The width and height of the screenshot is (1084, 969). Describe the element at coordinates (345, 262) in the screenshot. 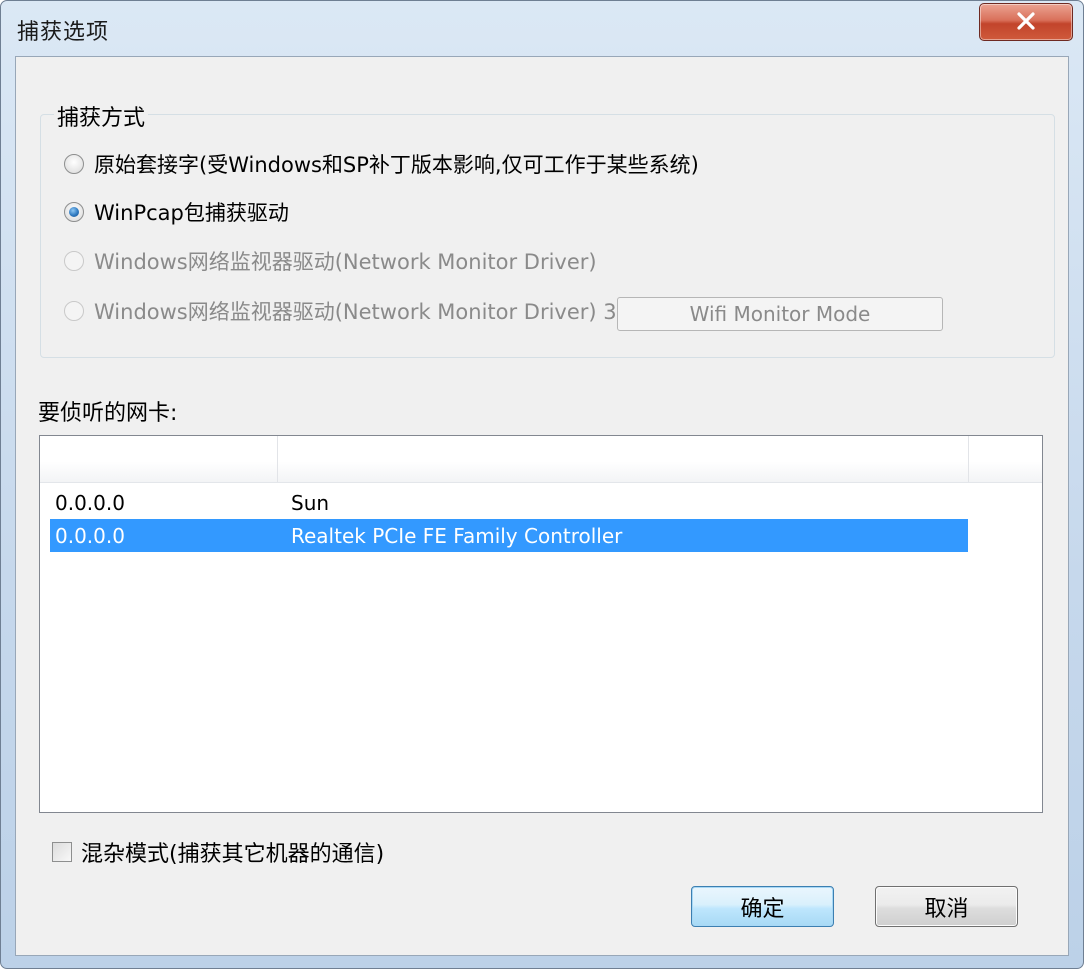

I see `radio-netmon-driver-label: Windows网络监视器驱动(Network Monitor Driver)` at that location.